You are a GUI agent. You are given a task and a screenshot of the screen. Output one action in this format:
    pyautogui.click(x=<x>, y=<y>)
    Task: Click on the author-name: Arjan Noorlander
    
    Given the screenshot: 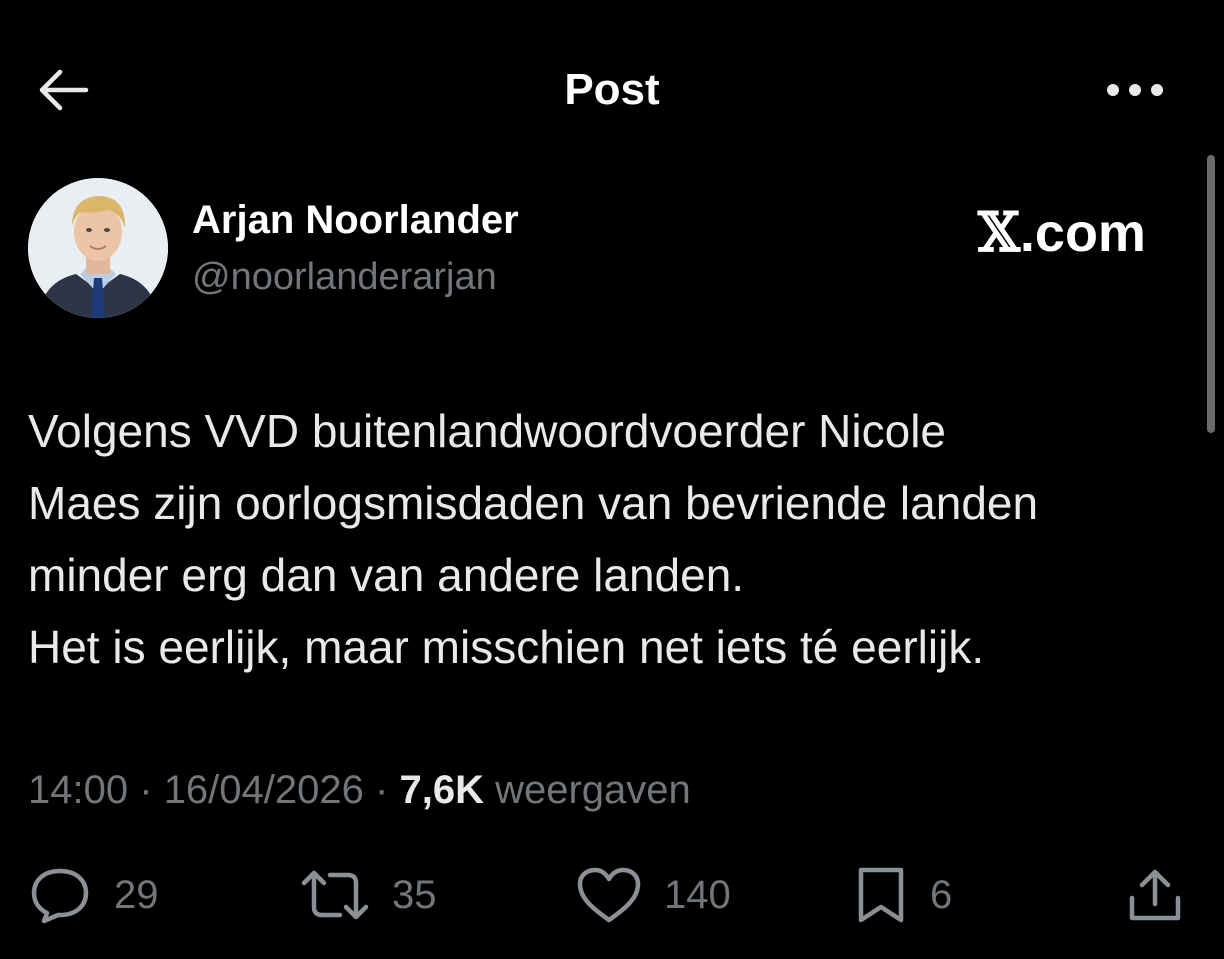 What is the action you would take?
    pyautogui.click(x=355, y=220)
    